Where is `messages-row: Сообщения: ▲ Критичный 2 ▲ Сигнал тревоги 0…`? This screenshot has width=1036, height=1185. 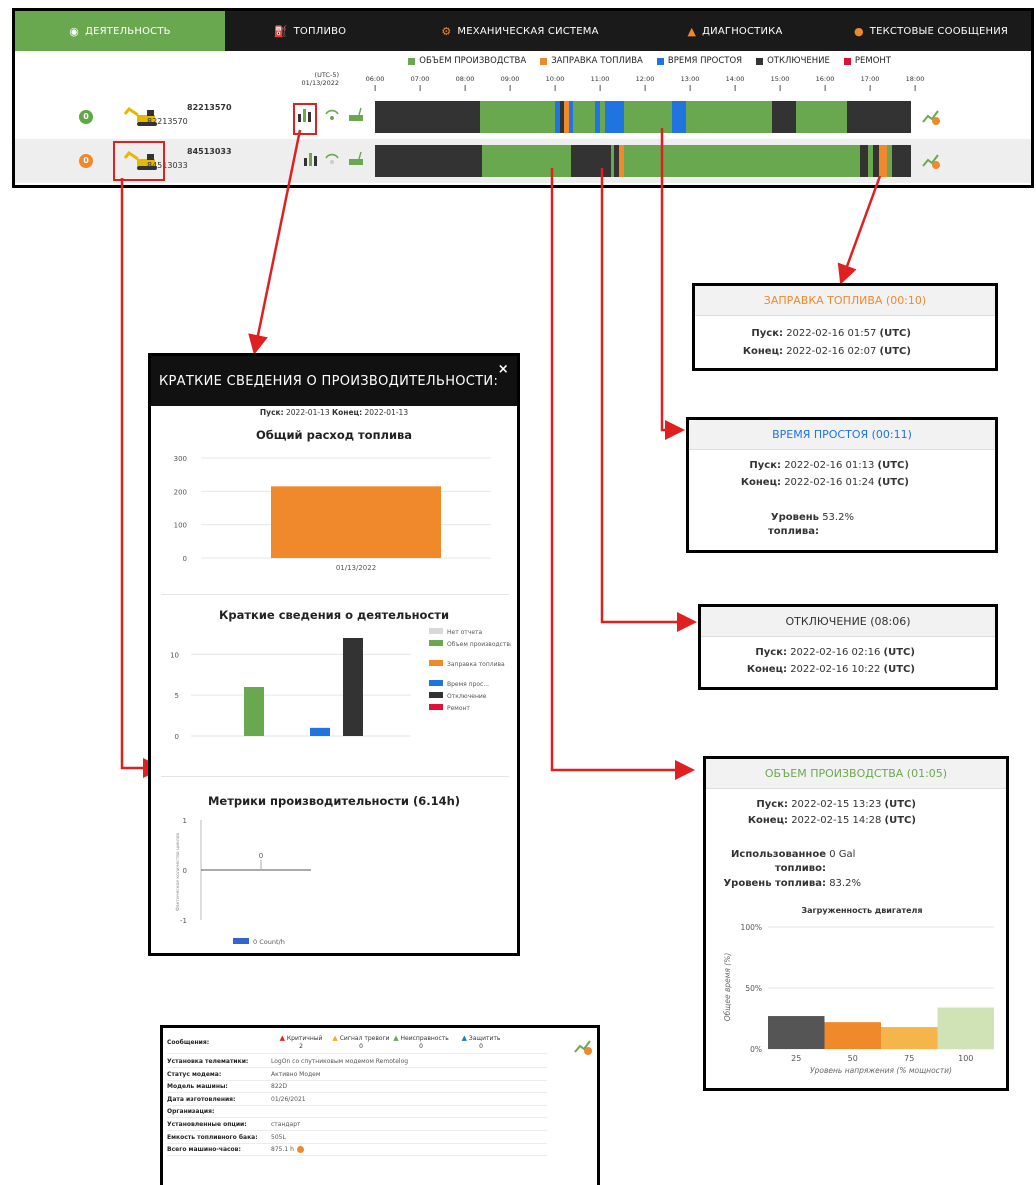 messages-row: Сообщения: ▲ Критичный 2 ▲ Сигнал тревоги 0… is located at coordinates (357, 1043).